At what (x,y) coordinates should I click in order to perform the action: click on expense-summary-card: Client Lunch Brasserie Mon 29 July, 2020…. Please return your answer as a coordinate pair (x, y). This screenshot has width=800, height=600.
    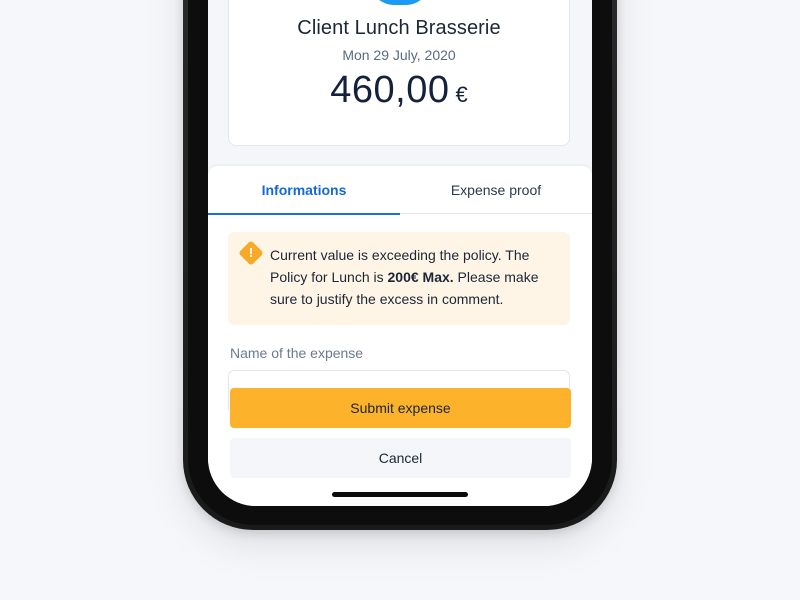
    Looking at the image, I should click on (399, 73).